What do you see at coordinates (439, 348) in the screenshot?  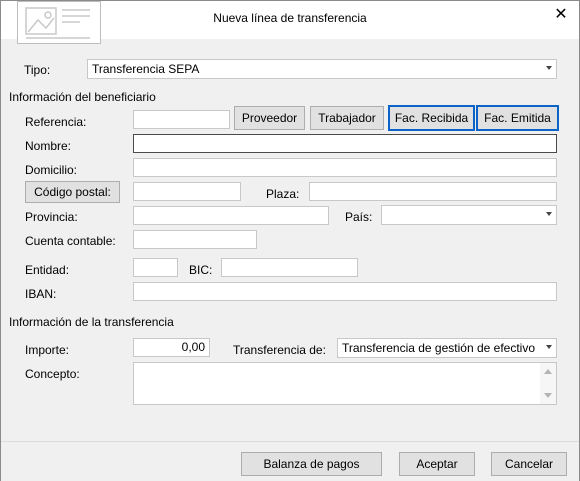 I see `transferencia-de-value: Transferencia de gestión de efectivo` at bounding box center [439, 348].